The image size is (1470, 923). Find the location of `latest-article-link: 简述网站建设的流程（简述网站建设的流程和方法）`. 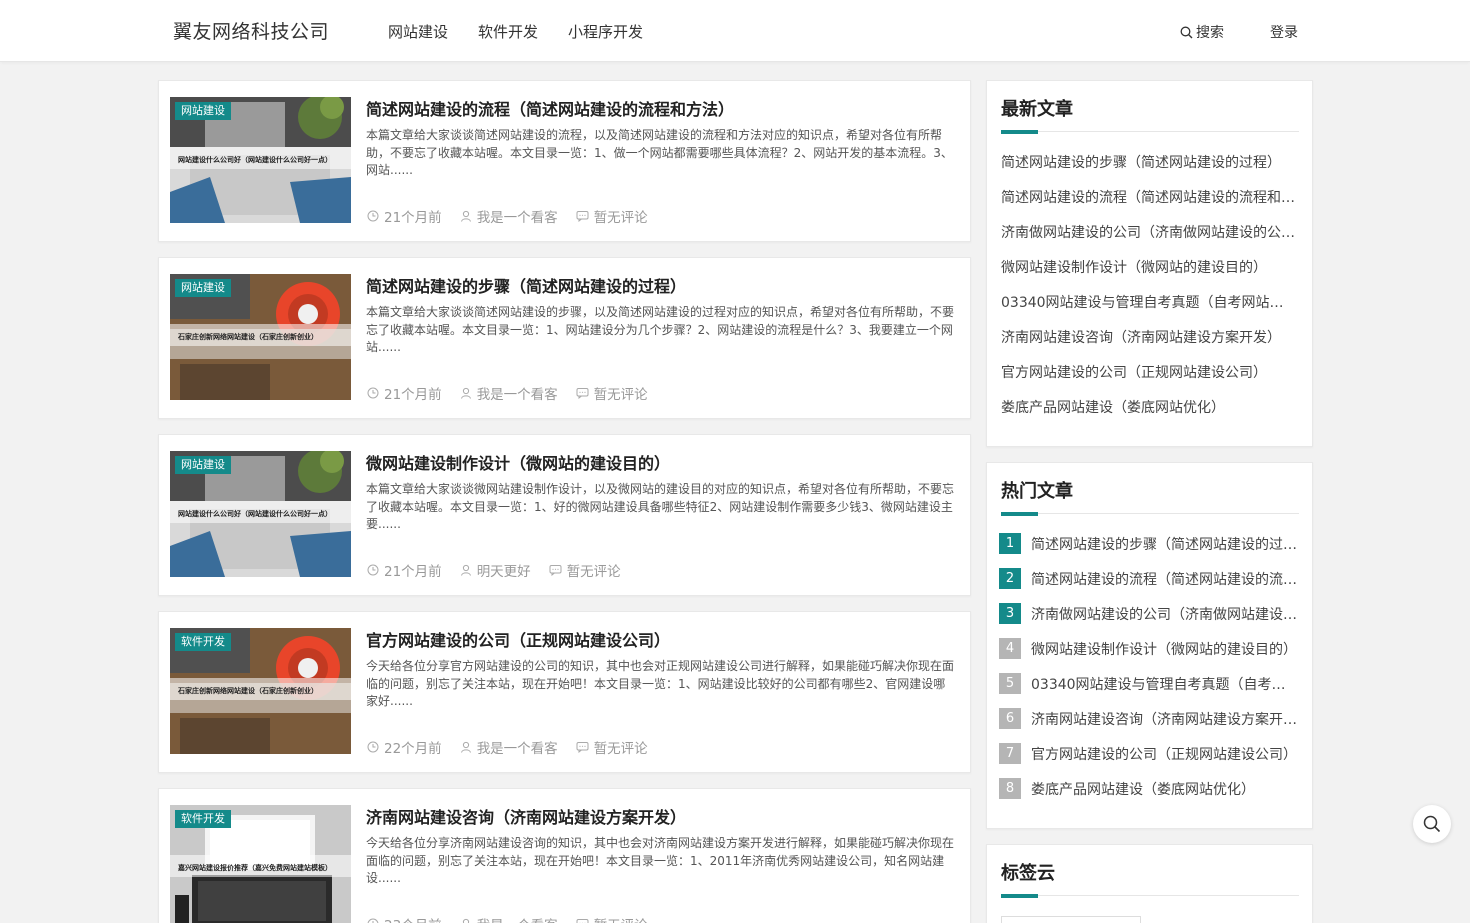

latest-article-link: 简述网站建设的流程（简述网站建设的流程和方法） is located at coordinates (1149, 204).